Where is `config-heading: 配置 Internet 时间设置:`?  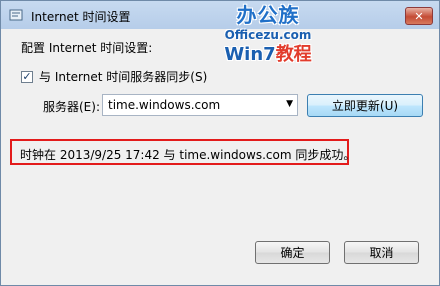 config-heading: 配置 Internet 时间设置: is located at coordinates (87, 48).